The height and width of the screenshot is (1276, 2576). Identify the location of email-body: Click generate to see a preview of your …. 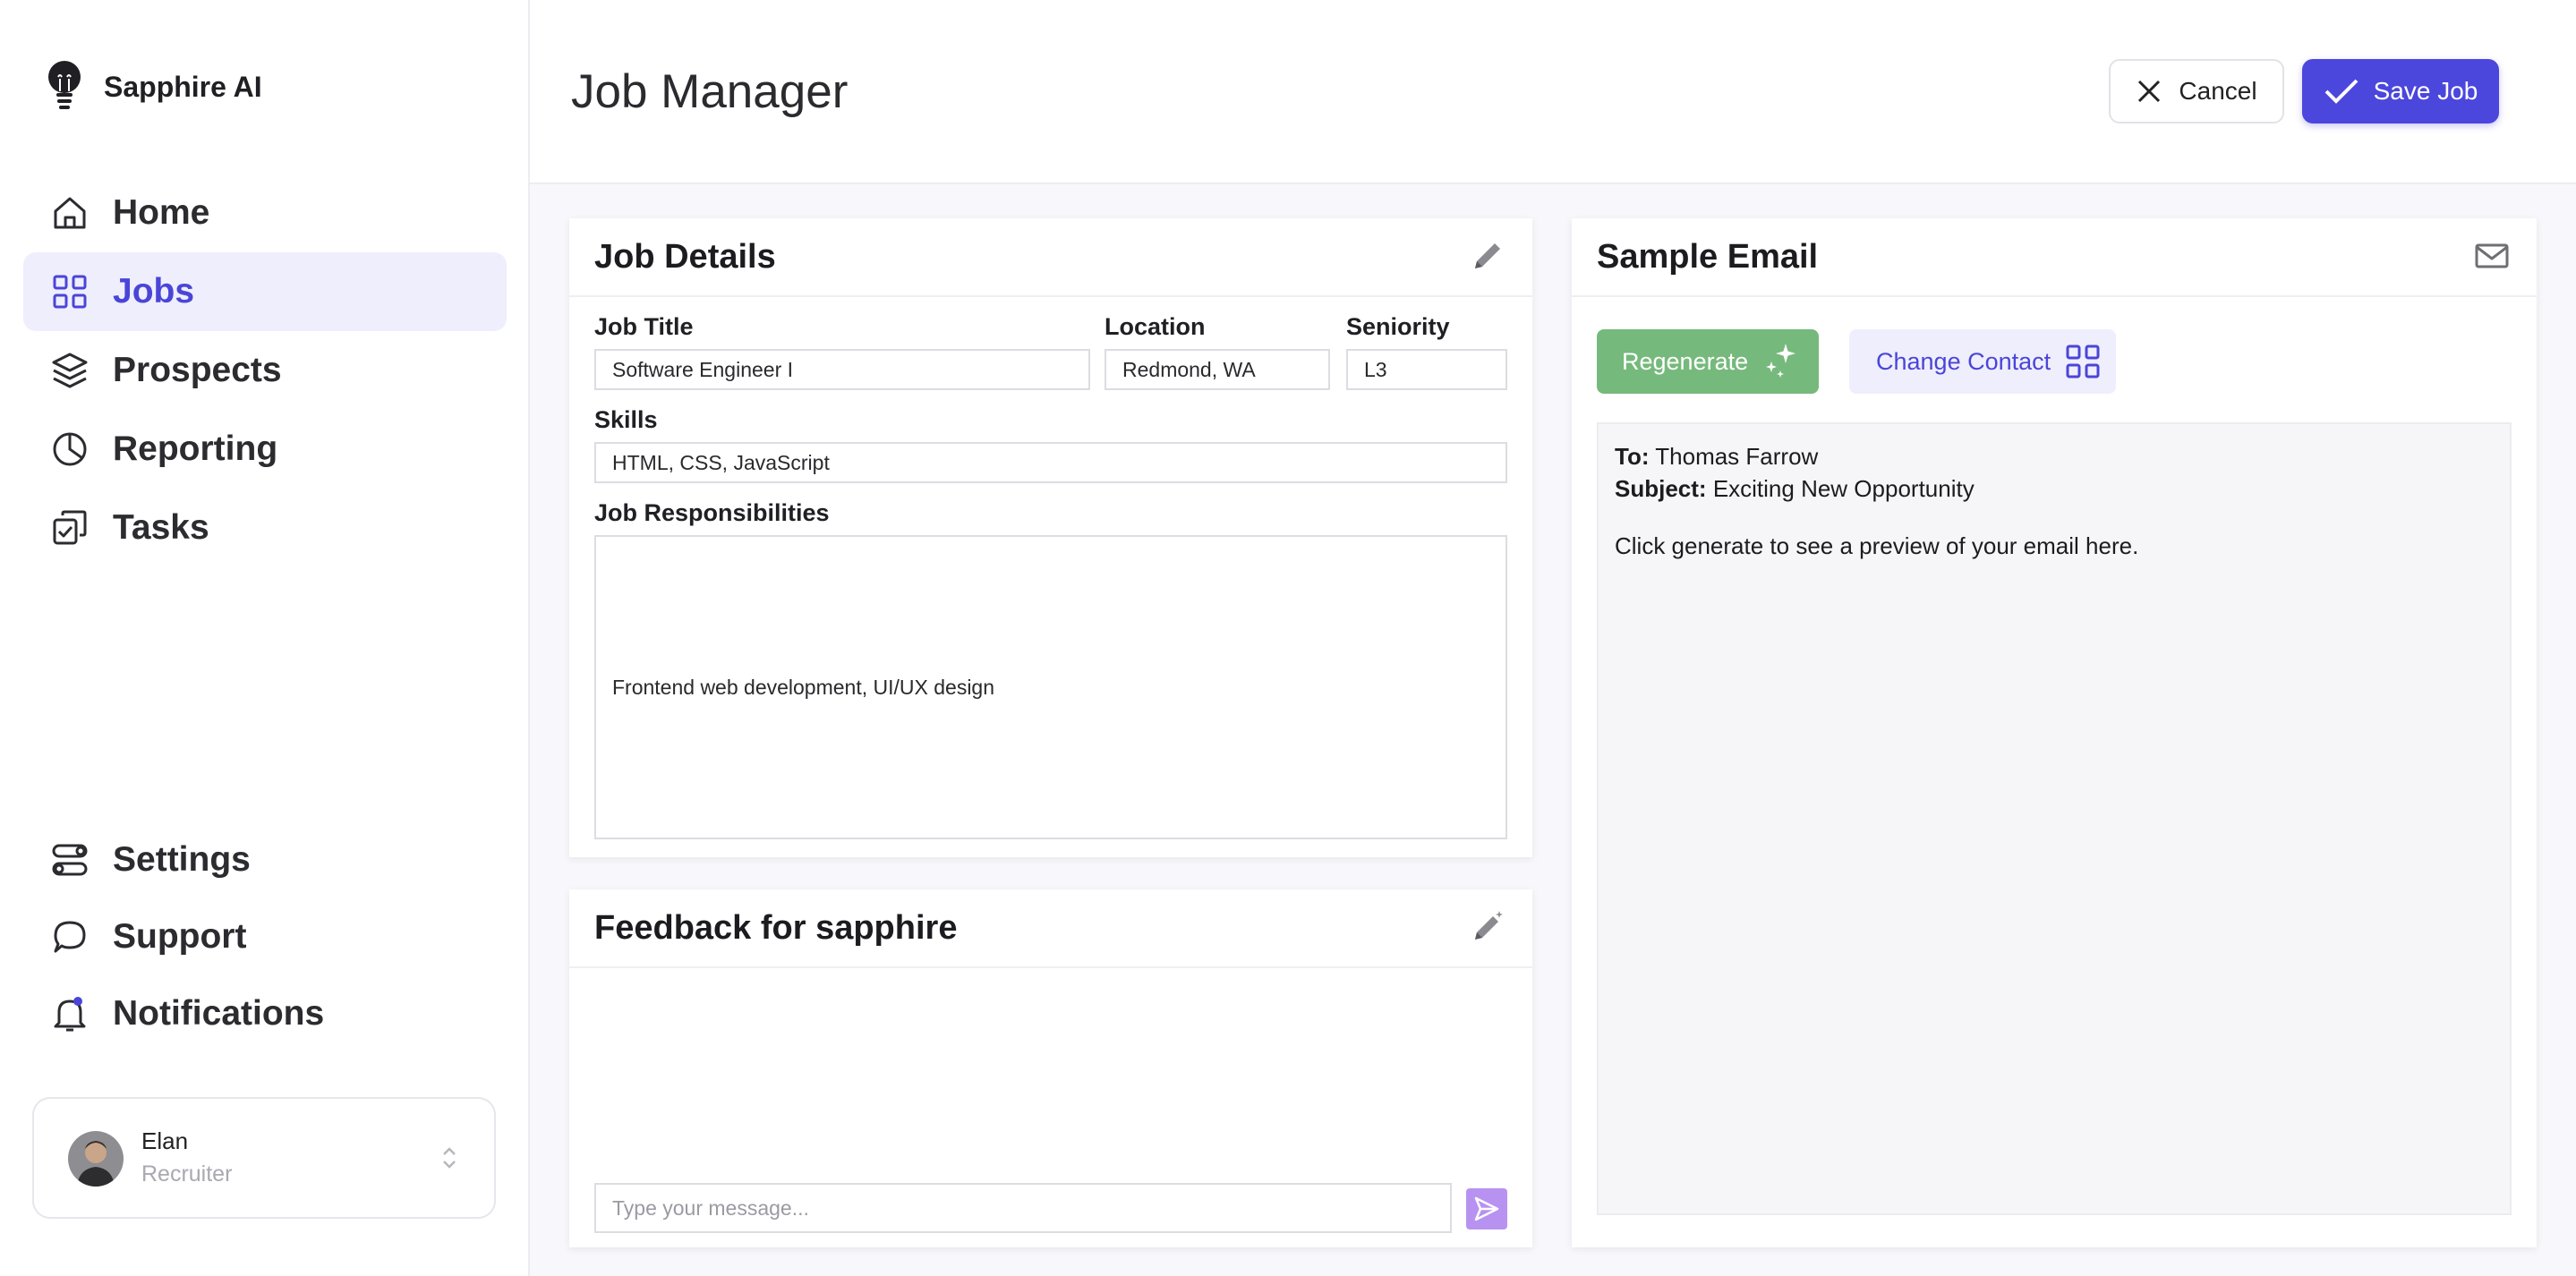
(1877, 545).